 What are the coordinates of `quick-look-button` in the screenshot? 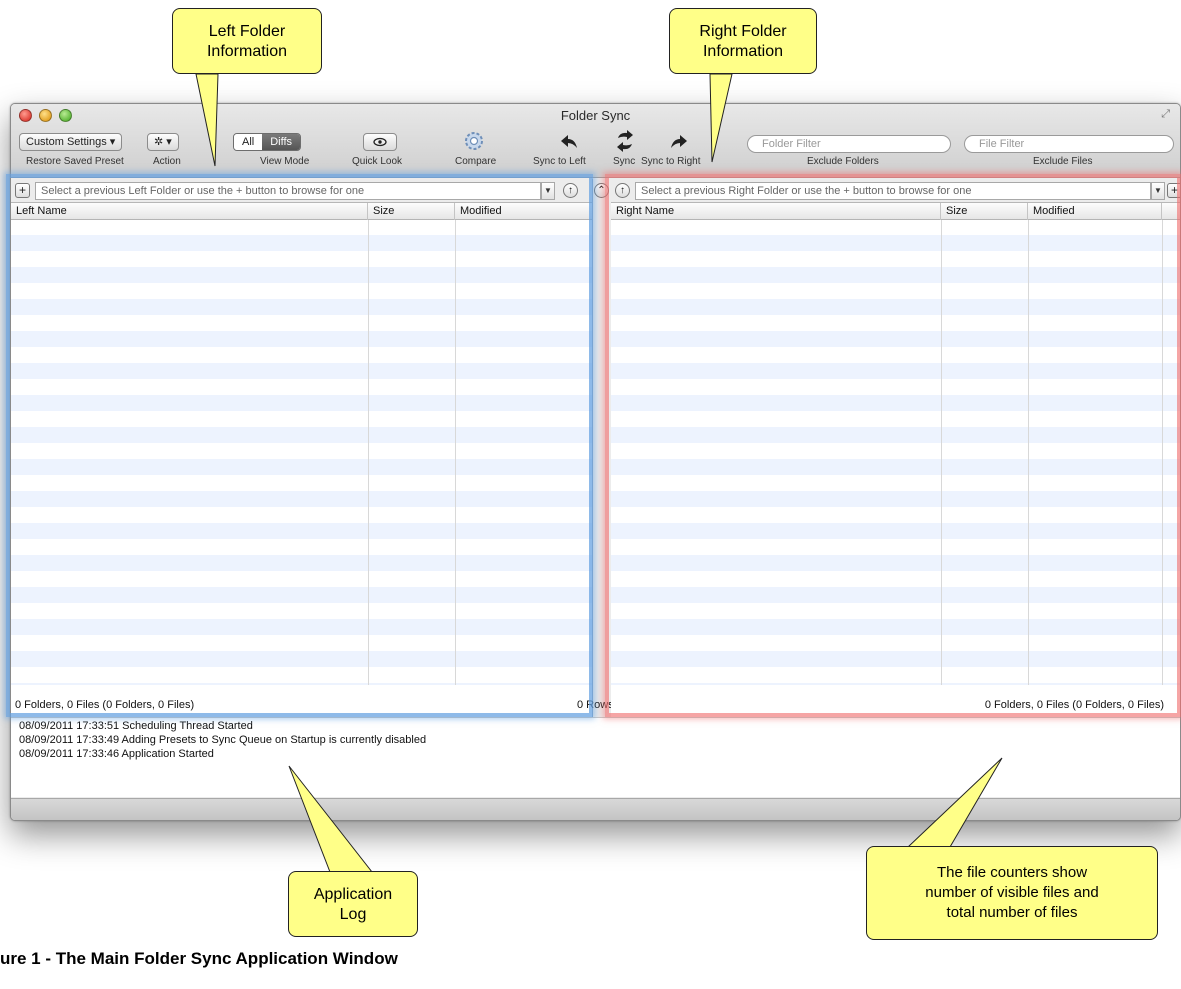 It's located at (380, 142).